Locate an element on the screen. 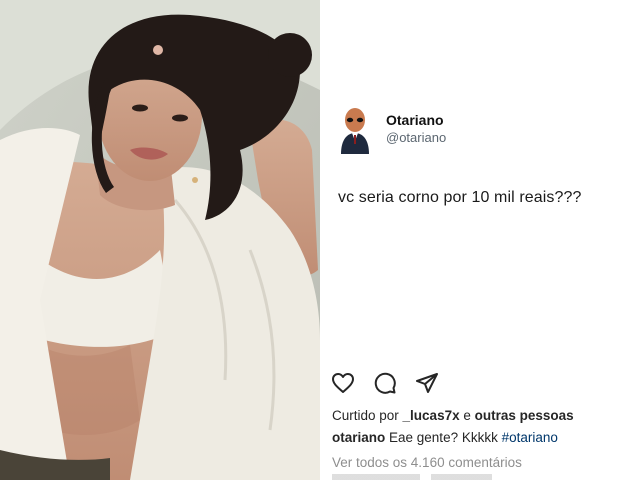 This screenshot has height=480, width=640. comment-button is located at coordinates (385, 383).